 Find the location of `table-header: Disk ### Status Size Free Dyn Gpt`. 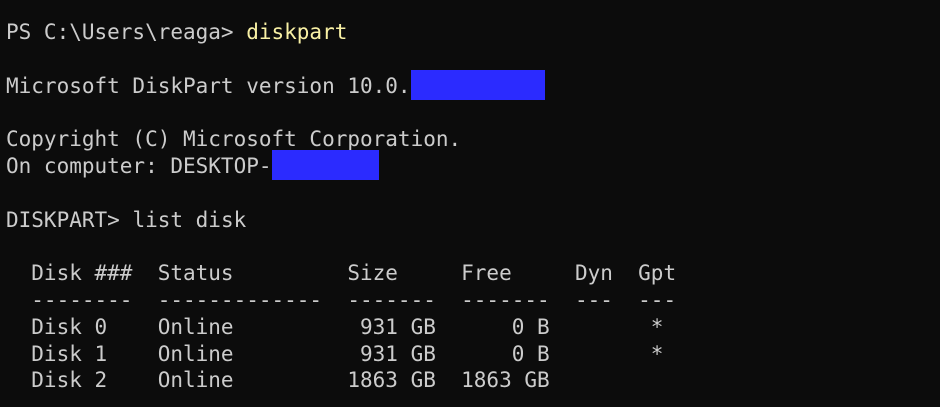

table-header: Disk ### Status Size Free Dyn Gpt is located at coordinates (341, 273).